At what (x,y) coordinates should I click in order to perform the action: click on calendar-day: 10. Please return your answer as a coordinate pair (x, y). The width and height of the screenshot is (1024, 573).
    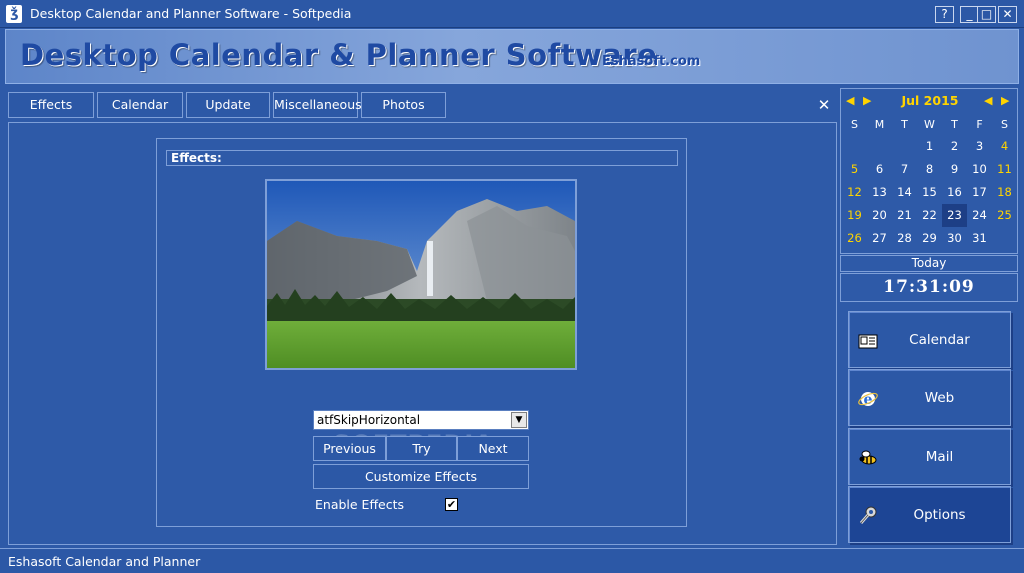
    Looking at the image, I should click on (979, 169).